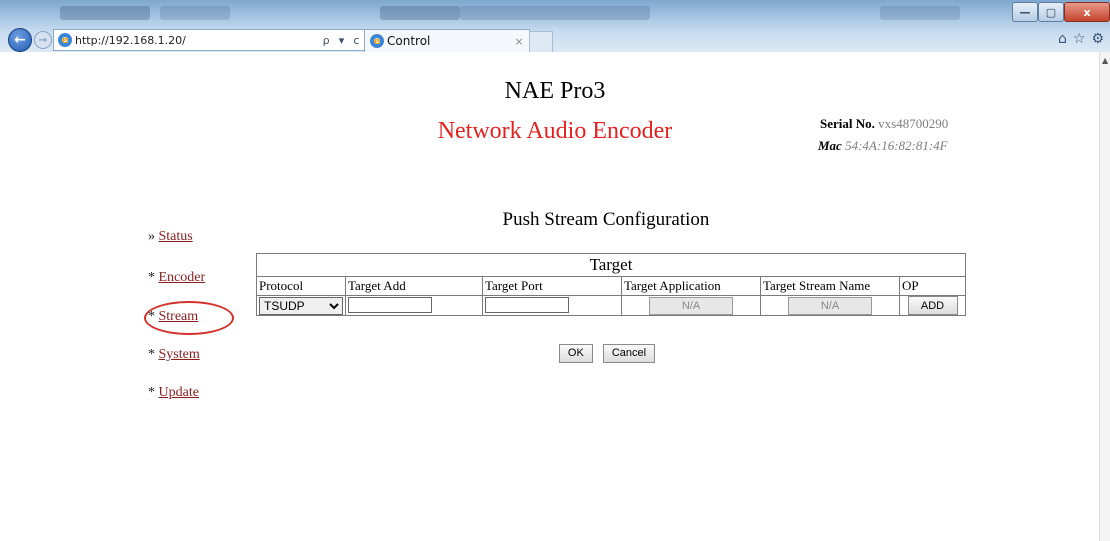  I want to click on target-stream-name-cell, so click(830, 305).